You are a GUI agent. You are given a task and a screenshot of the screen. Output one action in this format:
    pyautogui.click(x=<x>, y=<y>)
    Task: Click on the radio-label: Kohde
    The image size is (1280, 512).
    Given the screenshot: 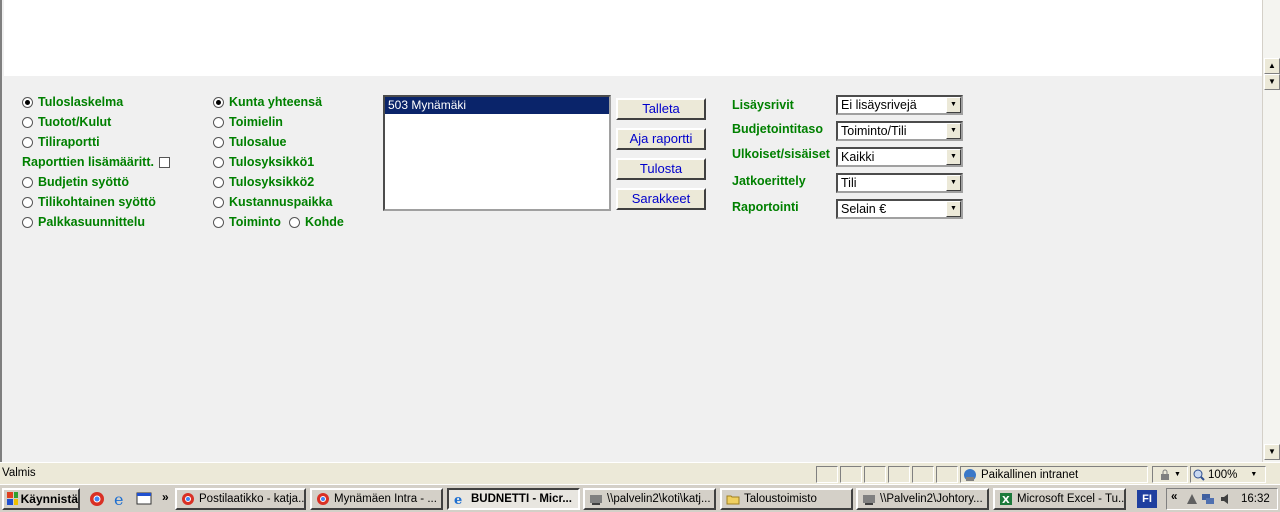 What is the action you would take?
    pyautogui.click(x=324, y=222)
    